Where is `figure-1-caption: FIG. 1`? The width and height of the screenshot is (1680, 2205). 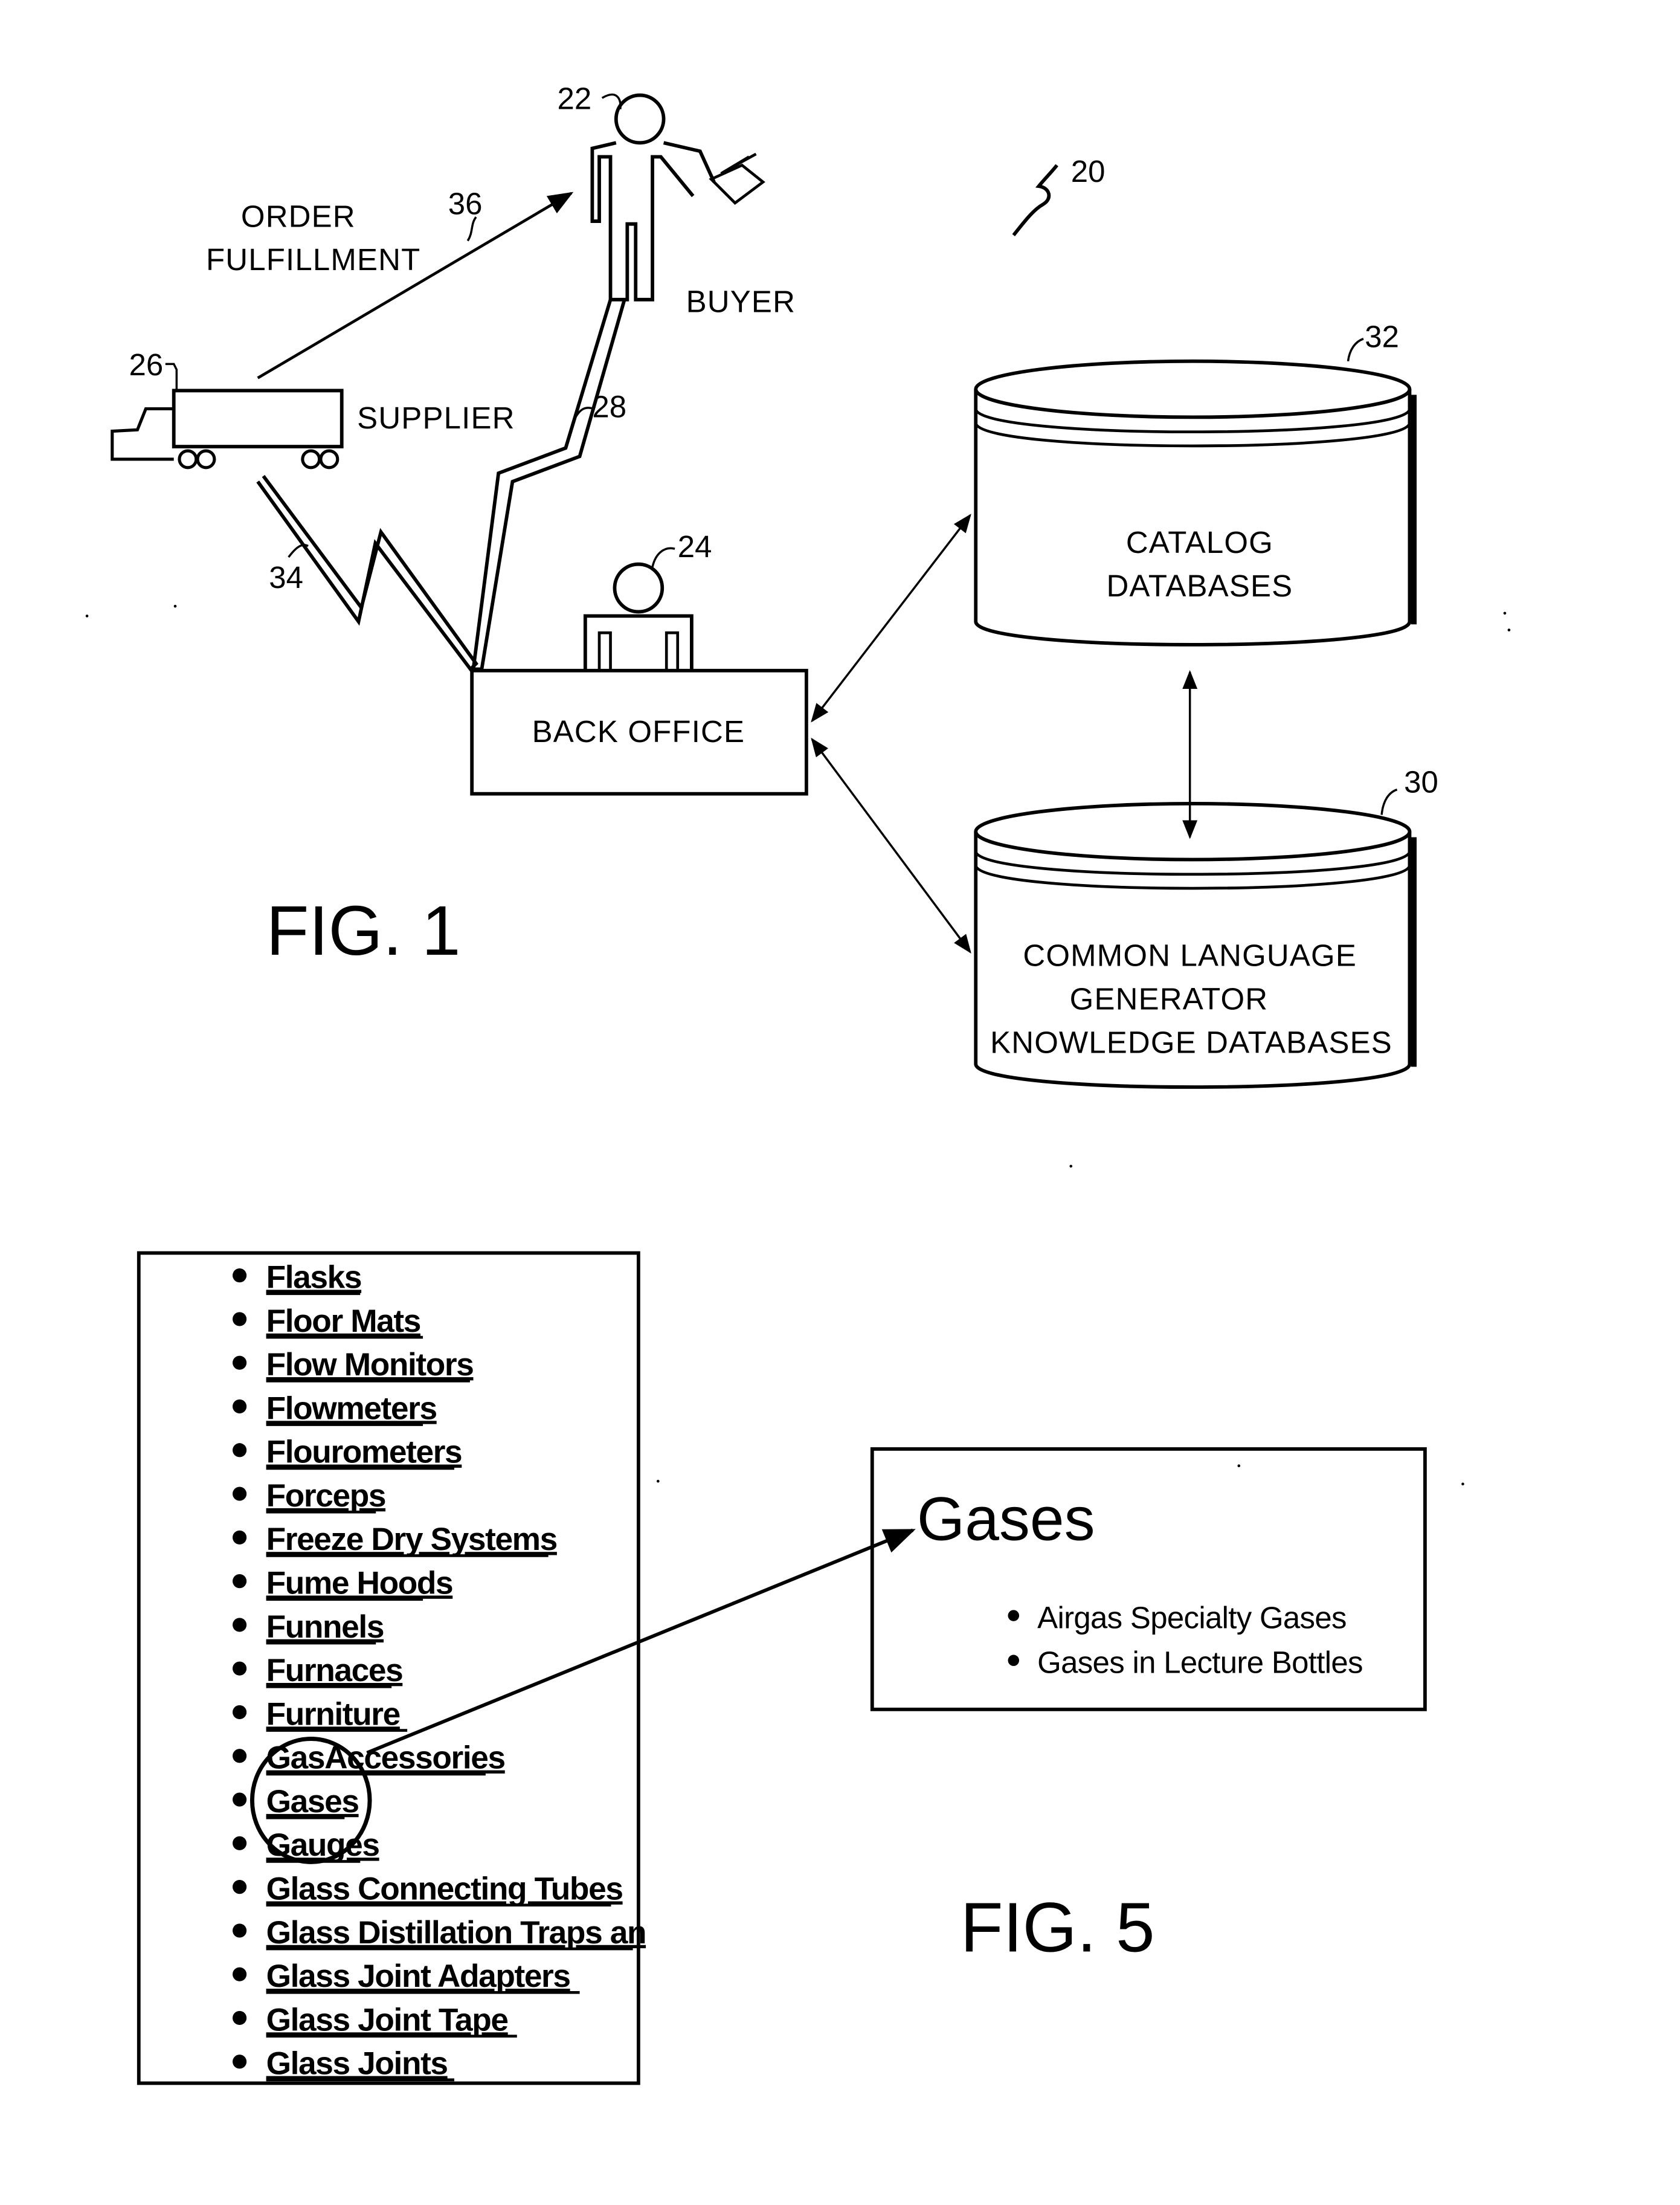
figure-1-caption: FIG. 1 is located at coordinates (363, 930).